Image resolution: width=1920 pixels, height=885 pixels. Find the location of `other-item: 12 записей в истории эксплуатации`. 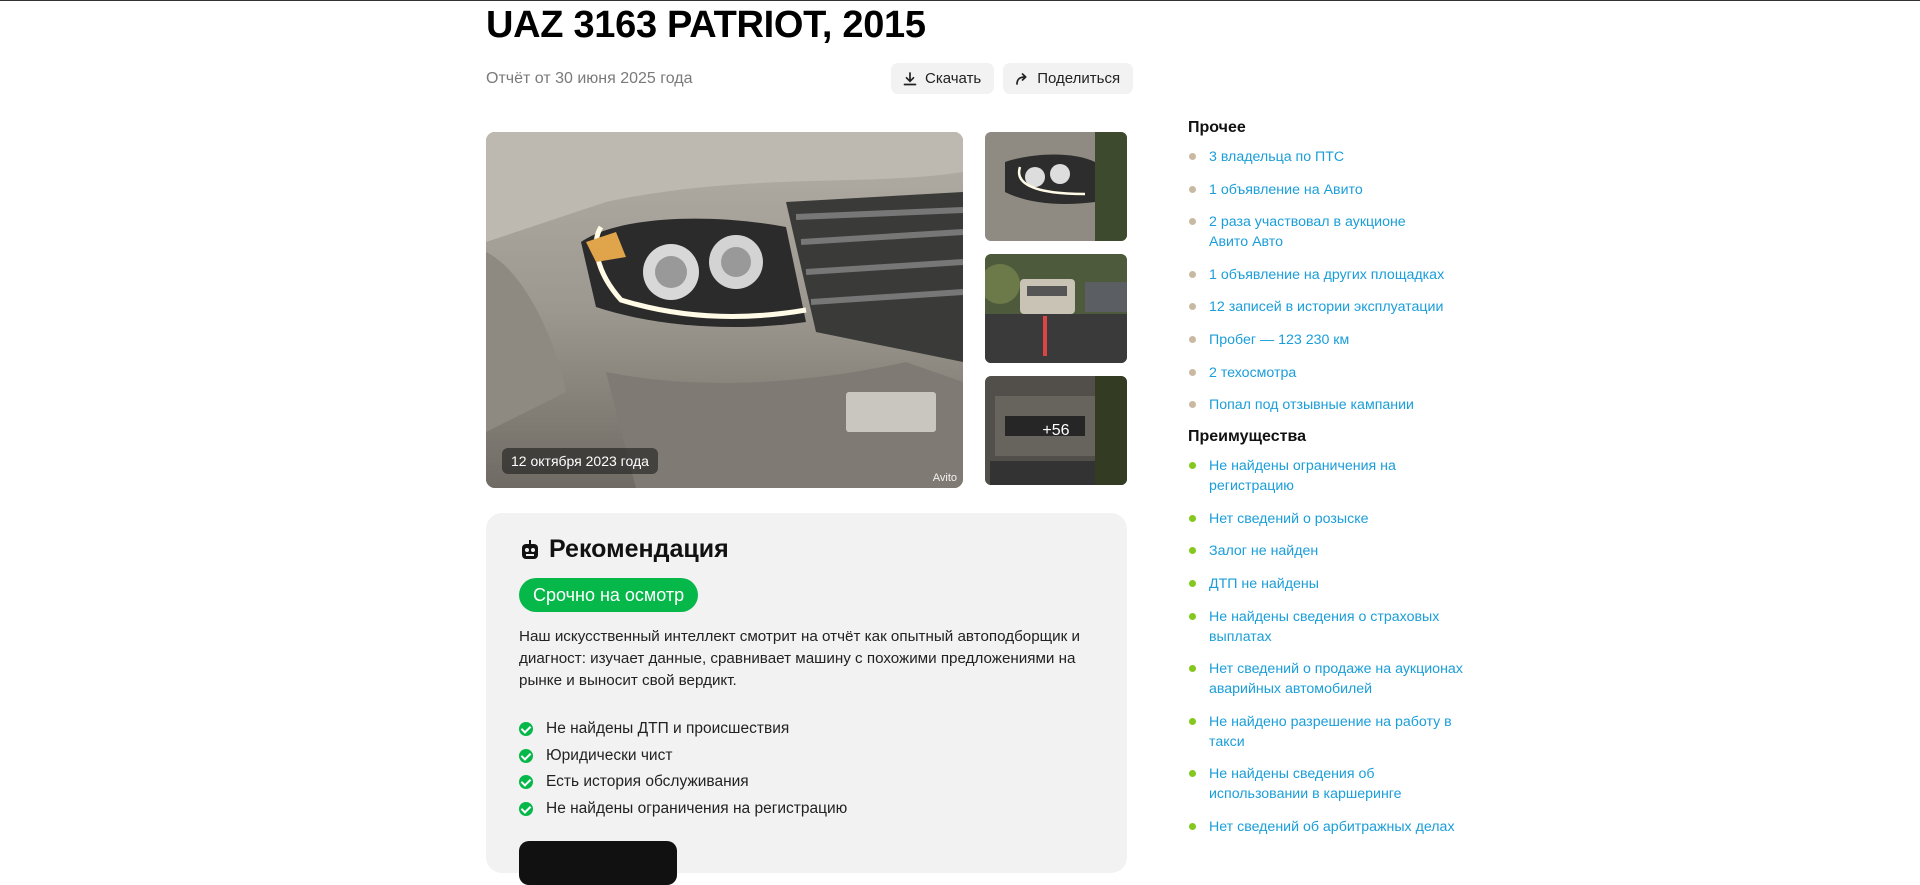

other-item: 12 записей в истории эксплуатации is located at coordinates (1338, 307).